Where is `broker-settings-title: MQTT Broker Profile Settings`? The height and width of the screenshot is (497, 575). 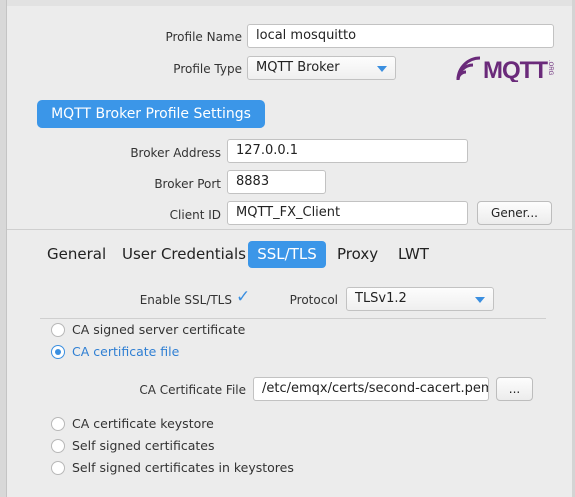
broker-settings-title: MQTT Broker Profile Settings is located at coordinates (151, 114).